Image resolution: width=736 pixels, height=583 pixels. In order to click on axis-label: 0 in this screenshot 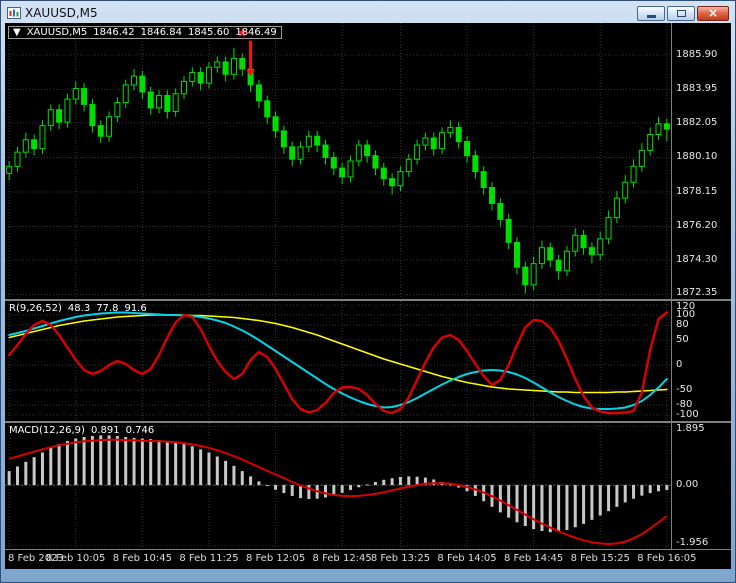, I will do `click(679, 364)`.